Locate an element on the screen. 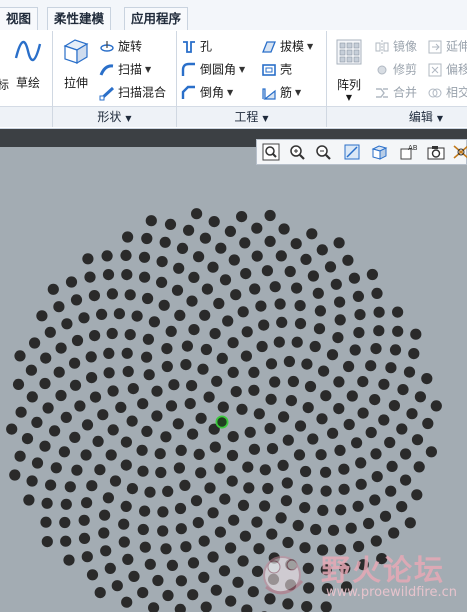  extrude-button: 拉伸 is located at coordinates (76, 66).